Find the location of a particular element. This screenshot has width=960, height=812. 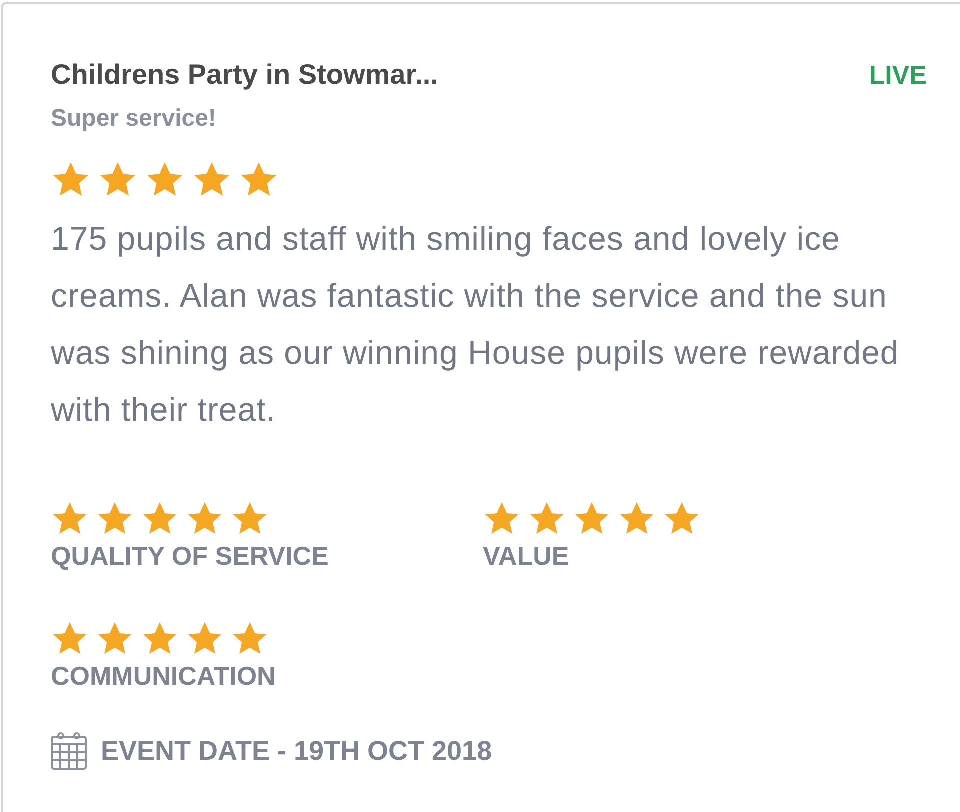

rating-label: COMMUNICATION is located at coordinates (163, 676).